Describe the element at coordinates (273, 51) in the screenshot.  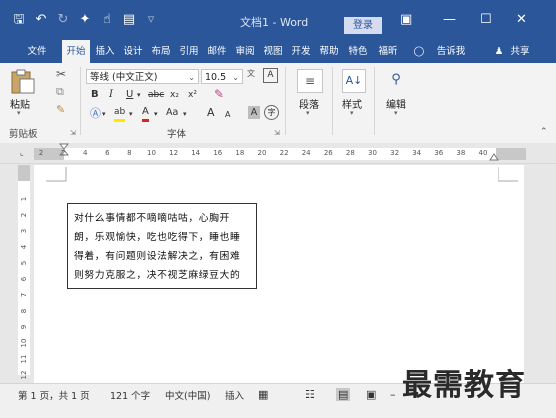
I see `tab-view: 视图` at that location.